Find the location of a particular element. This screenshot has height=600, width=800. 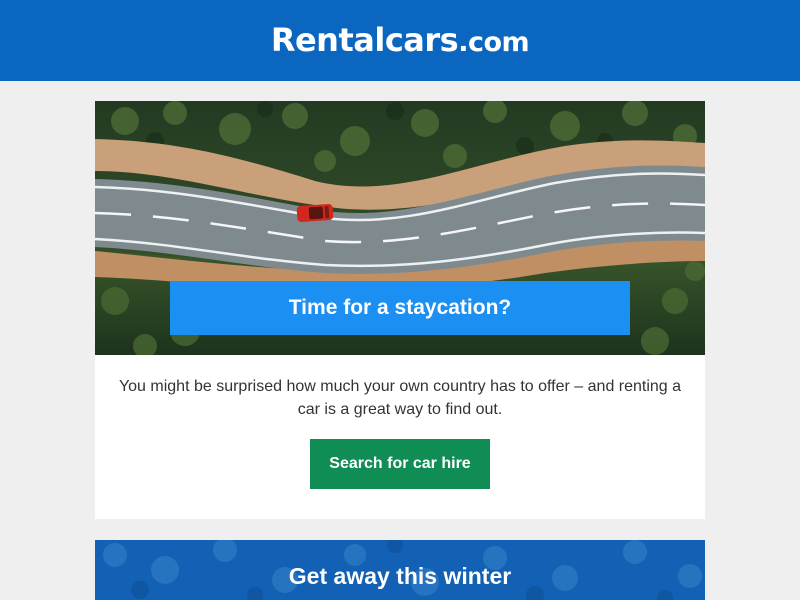

winter-card: Get away this winter is located at coordinates (400, 570).